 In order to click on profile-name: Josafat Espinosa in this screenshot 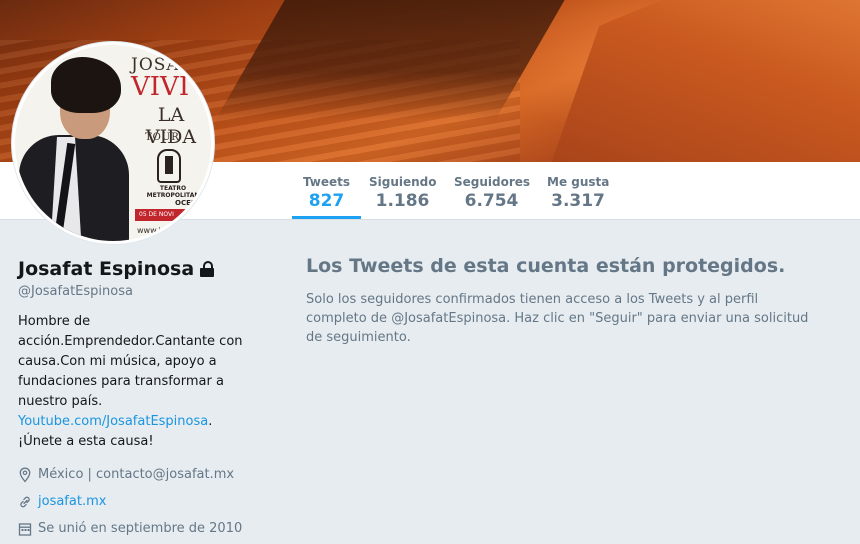, I will do `click(106, 269)`.